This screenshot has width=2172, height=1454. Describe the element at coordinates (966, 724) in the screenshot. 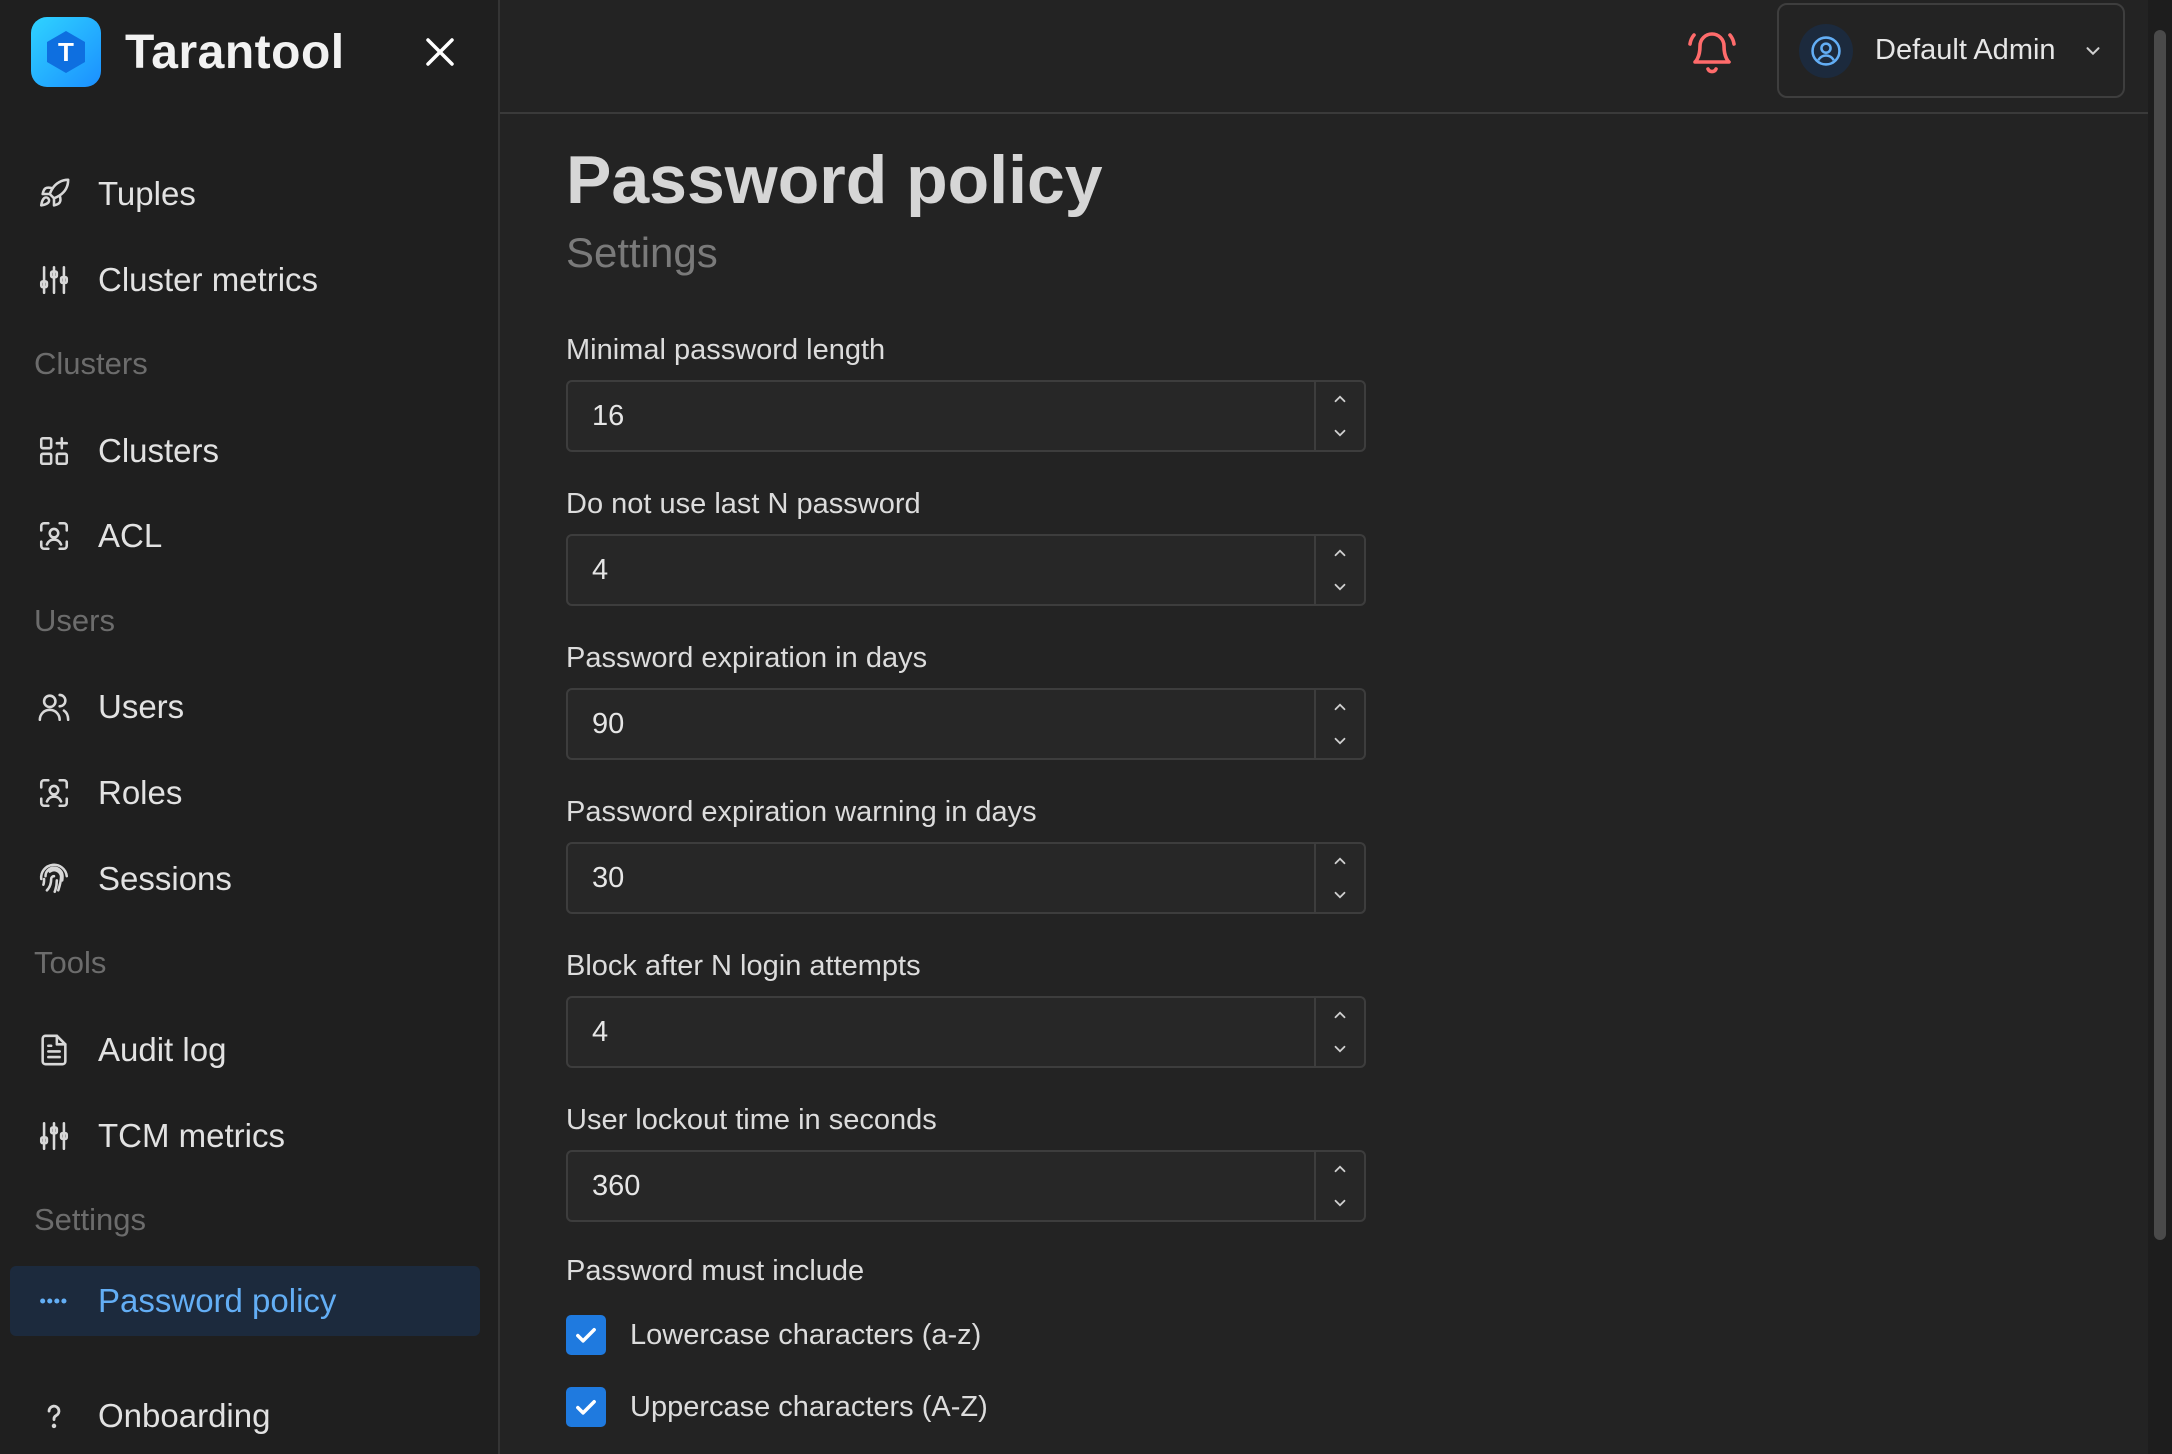

I see `password-expiration-input: 90` at that location.